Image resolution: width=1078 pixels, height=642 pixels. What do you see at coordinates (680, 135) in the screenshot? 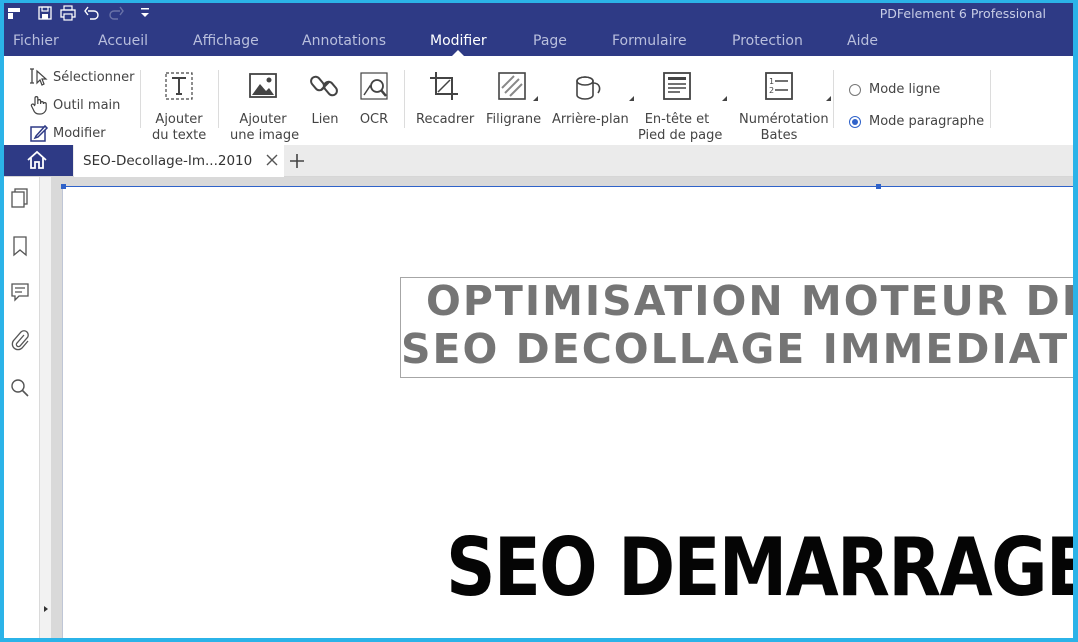
I see `header-footer-label-2: Pied de page` at bounding box center [680, 135].